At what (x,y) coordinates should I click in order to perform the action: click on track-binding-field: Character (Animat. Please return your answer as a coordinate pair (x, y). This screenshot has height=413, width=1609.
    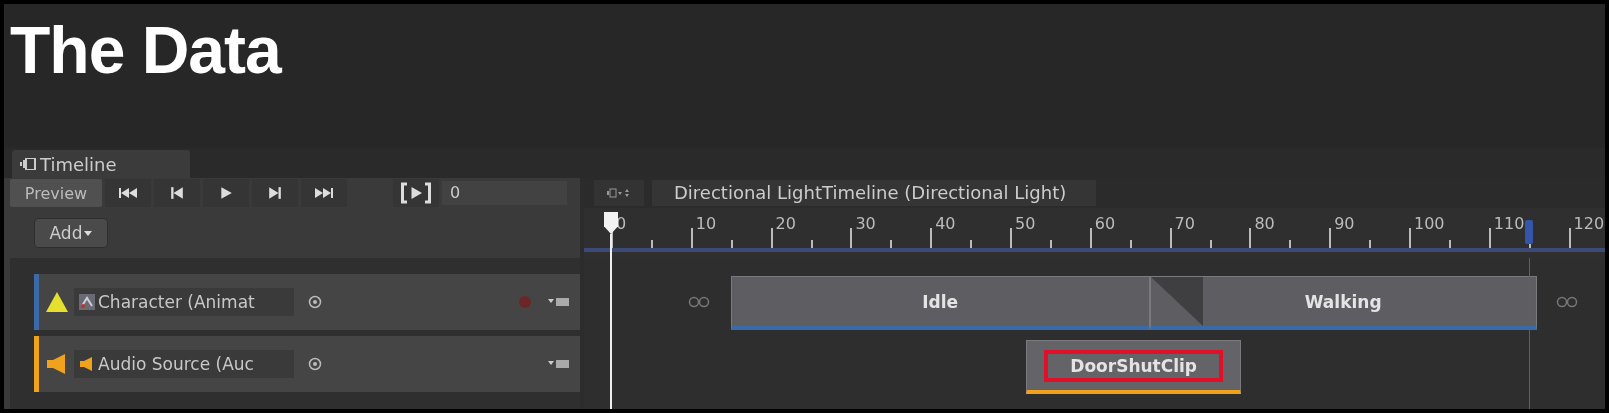
    Looking at the image, I should click on (184, 302).